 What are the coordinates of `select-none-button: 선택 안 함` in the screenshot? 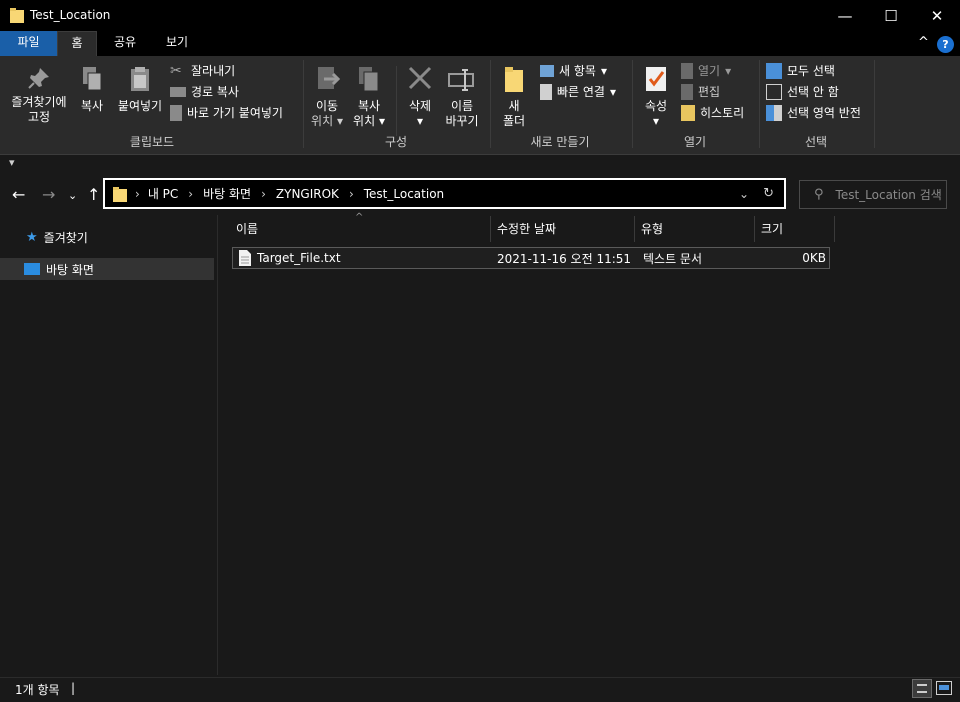 It's located at (813, 91).